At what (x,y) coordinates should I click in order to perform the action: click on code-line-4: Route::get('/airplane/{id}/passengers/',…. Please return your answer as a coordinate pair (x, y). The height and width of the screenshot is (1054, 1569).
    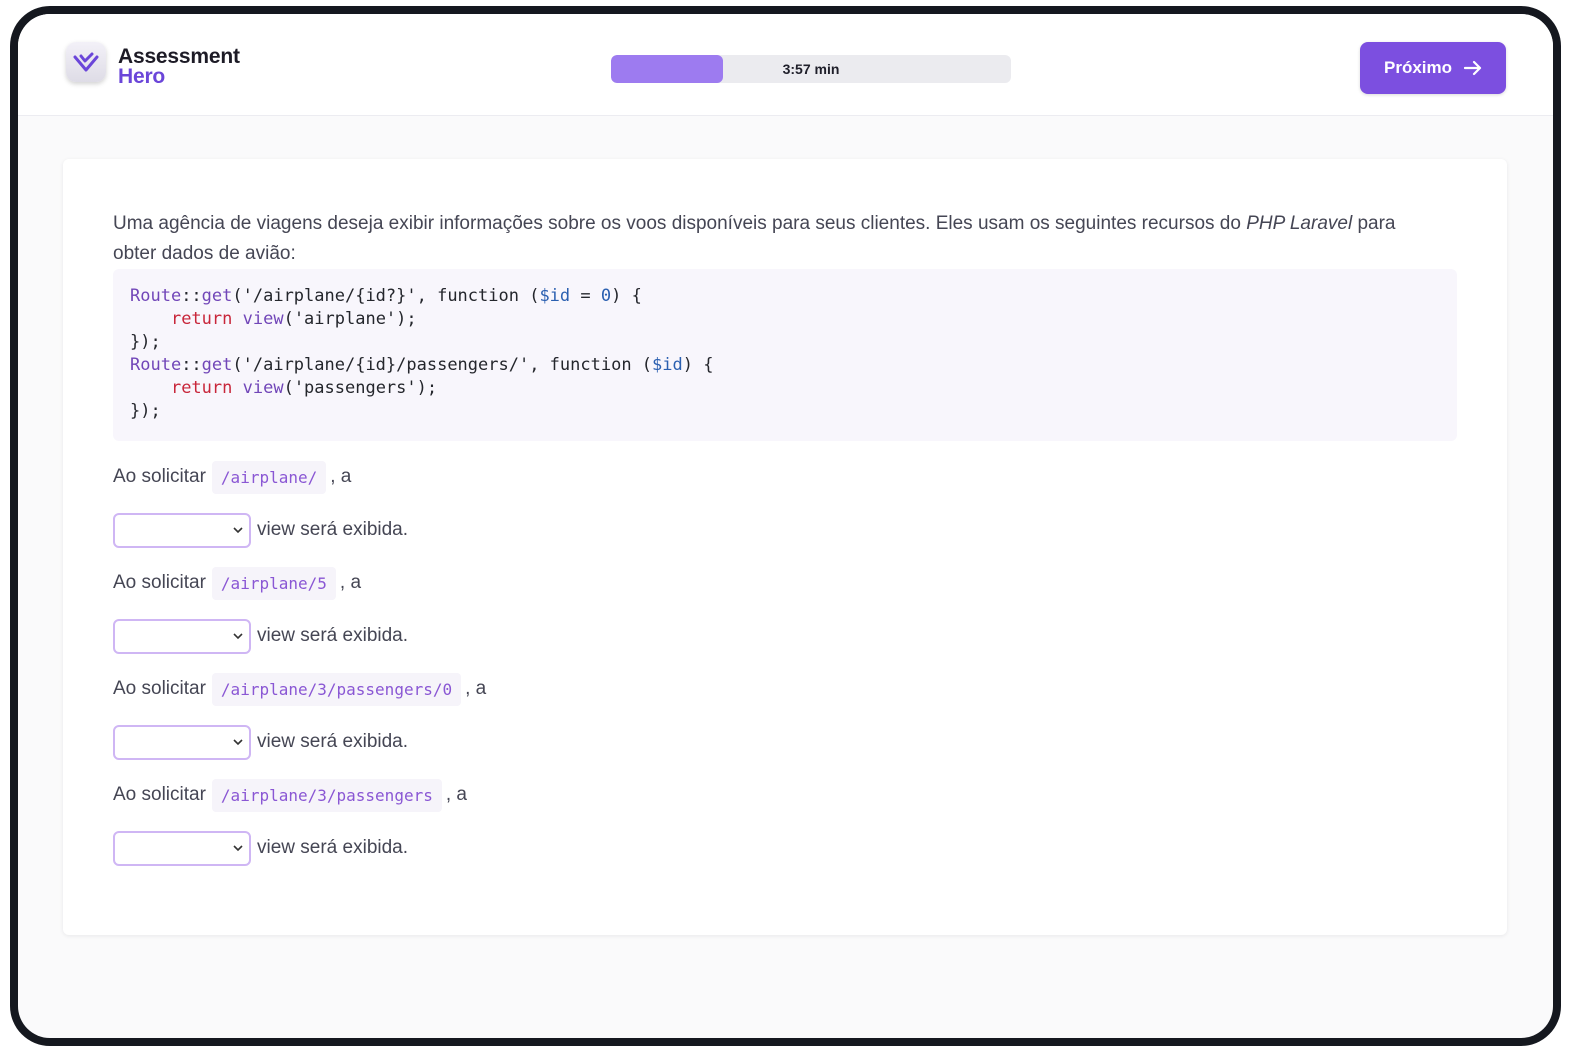
    Looking at the image, I should click on (422, 365).